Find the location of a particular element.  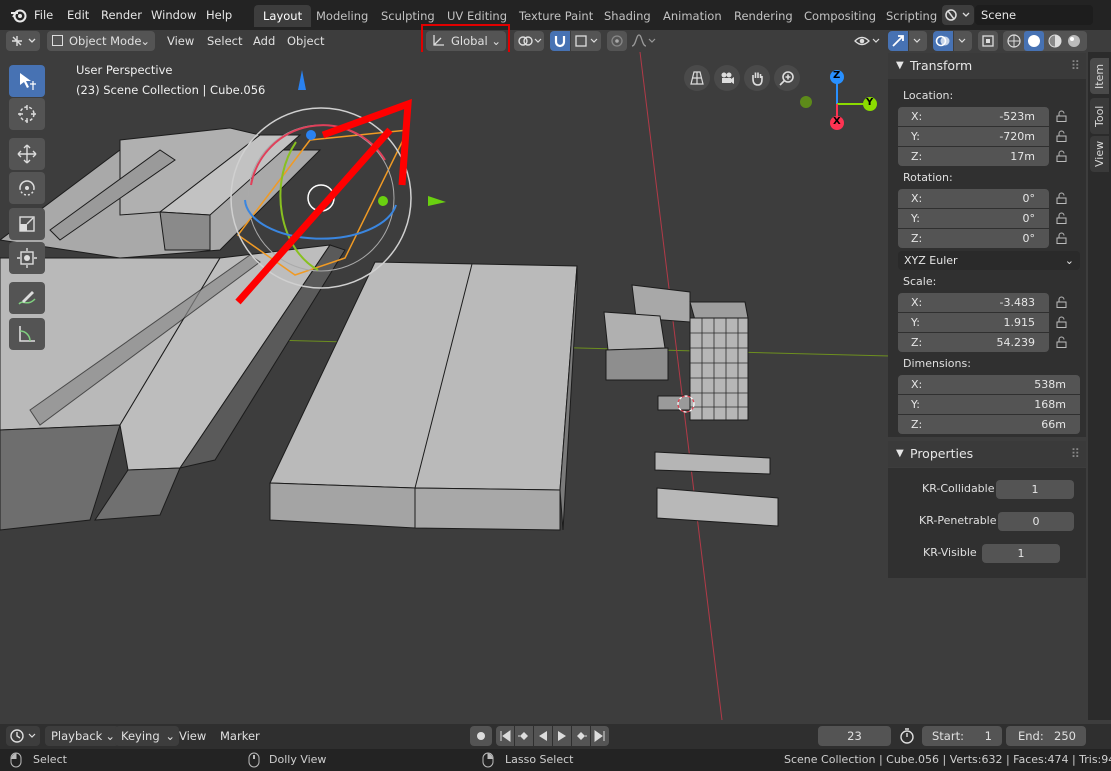

tab-layout: Layout is located at coordinates (283, 16).